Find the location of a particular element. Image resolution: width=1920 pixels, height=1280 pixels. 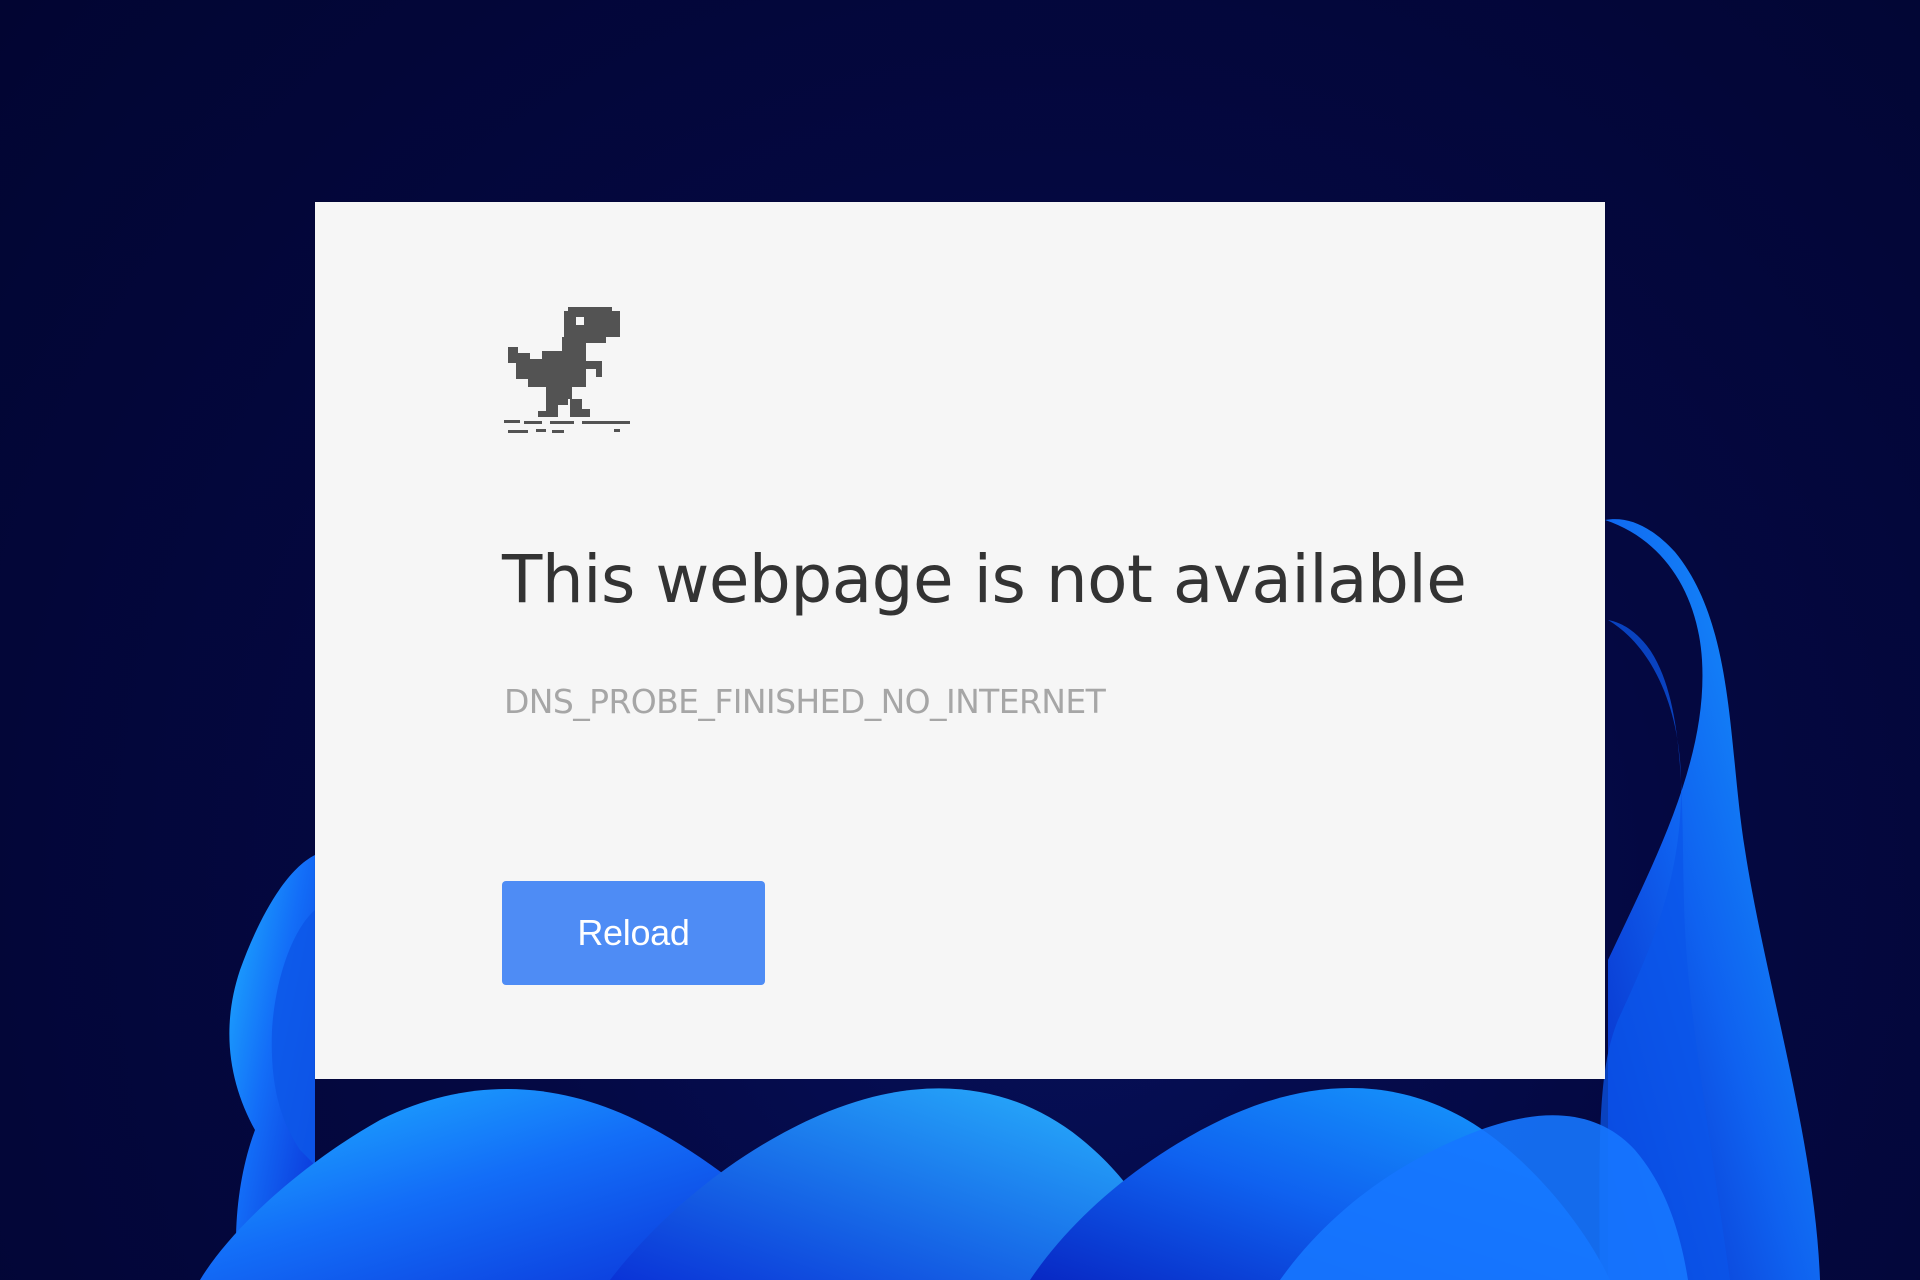

reload-button: Reload is located at coordinates (633, 933).